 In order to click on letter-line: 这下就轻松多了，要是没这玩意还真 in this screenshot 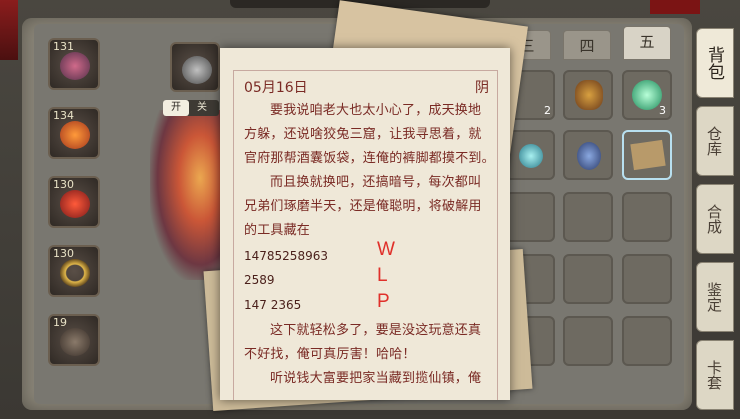, I will do `click(376, 330)`.